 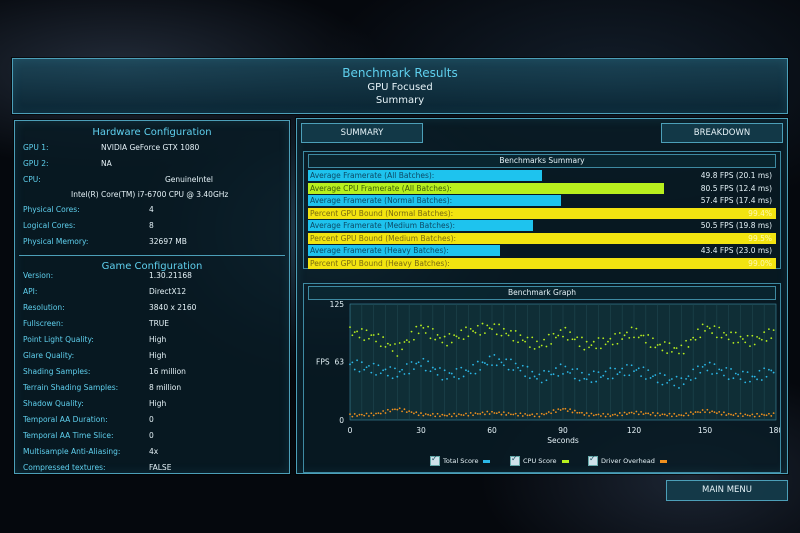 I want to click on game-config-label: Terrain Shading Samples:, so click(x=71, y=387).